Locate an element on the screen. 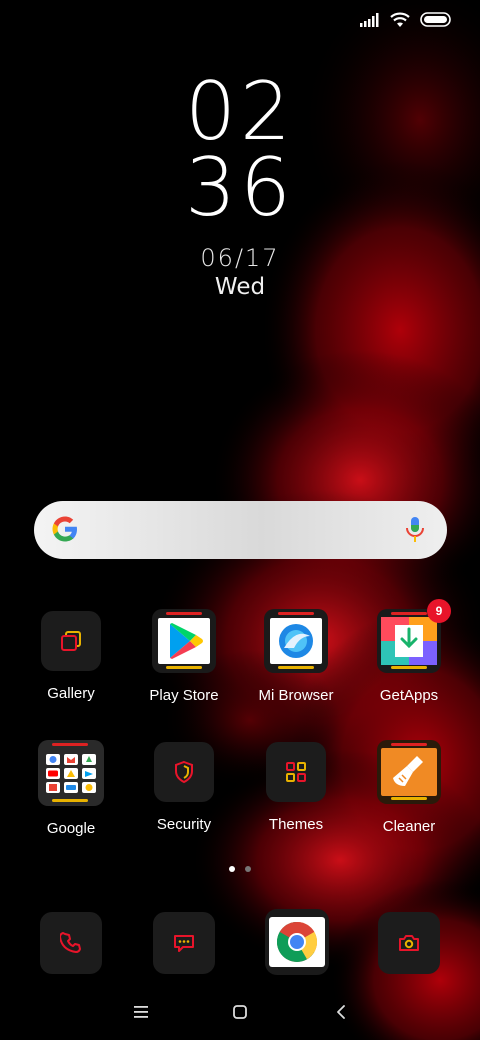  back-button is located at coordinates (341, 1012).